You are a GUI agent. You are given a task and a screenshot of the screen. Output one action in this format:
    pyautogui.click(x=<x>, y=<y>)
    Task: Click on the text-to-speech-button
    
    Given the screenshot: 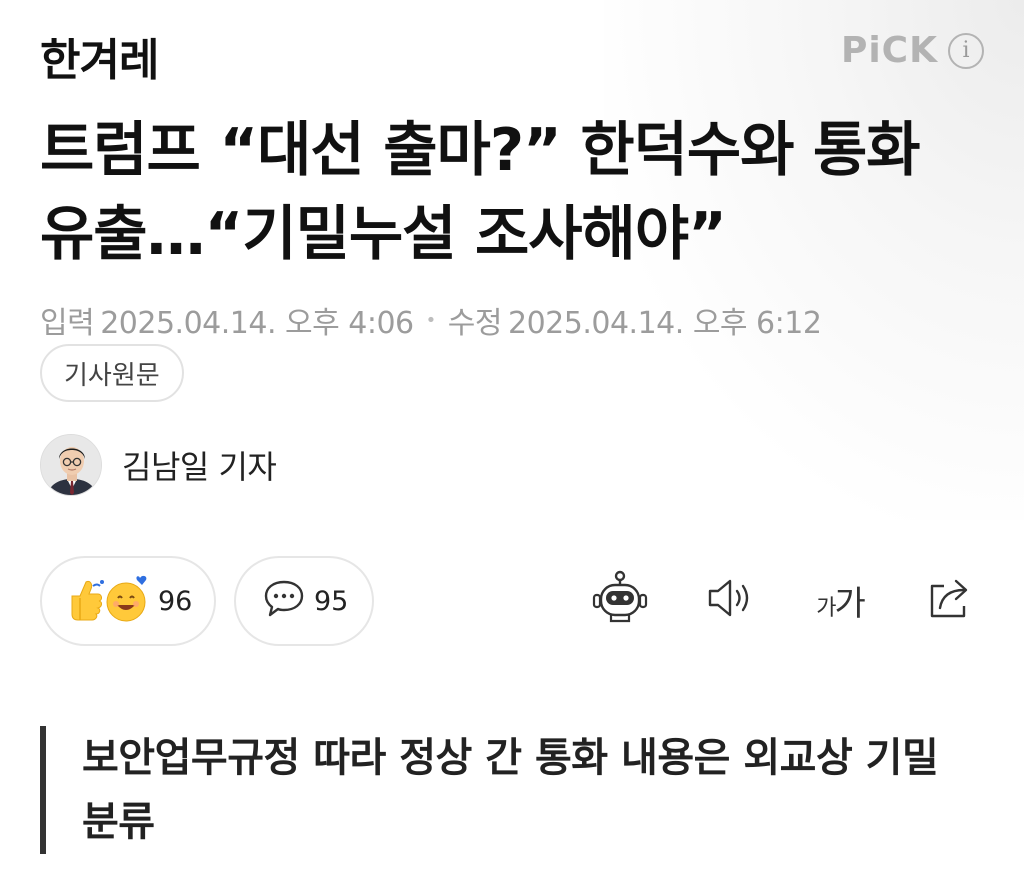 What is the action you would take?
    pyautogui.click(x=730, y=600)
    